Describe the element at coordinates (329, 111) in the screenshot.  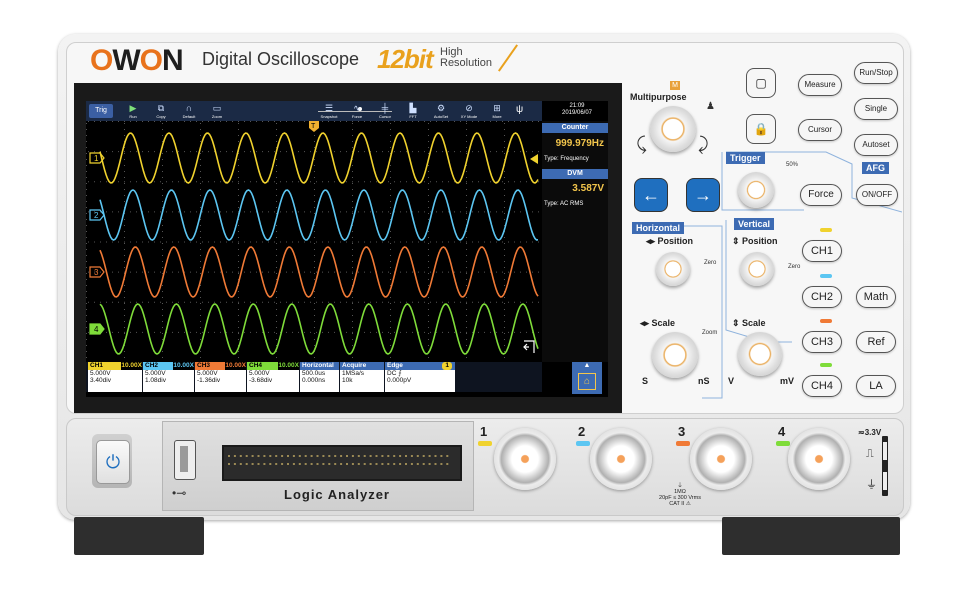
I see `snapshot-button: ☰ Snapshot` at that location.